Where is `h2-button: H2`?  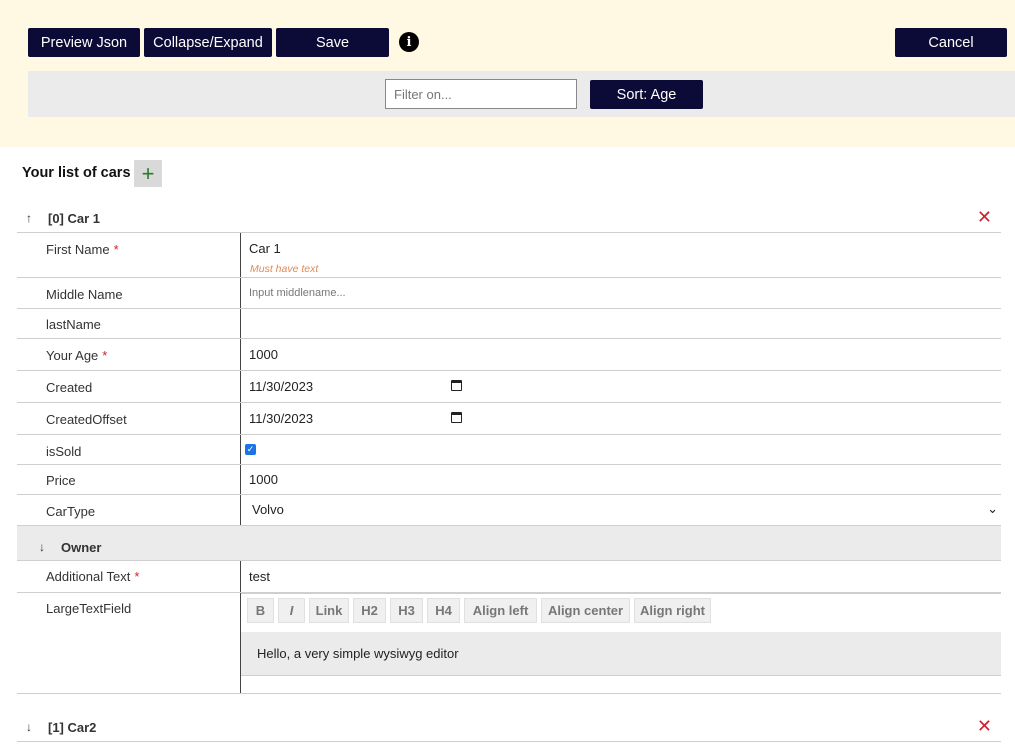 h2-button: H2 is located at coordinates (369, 610).